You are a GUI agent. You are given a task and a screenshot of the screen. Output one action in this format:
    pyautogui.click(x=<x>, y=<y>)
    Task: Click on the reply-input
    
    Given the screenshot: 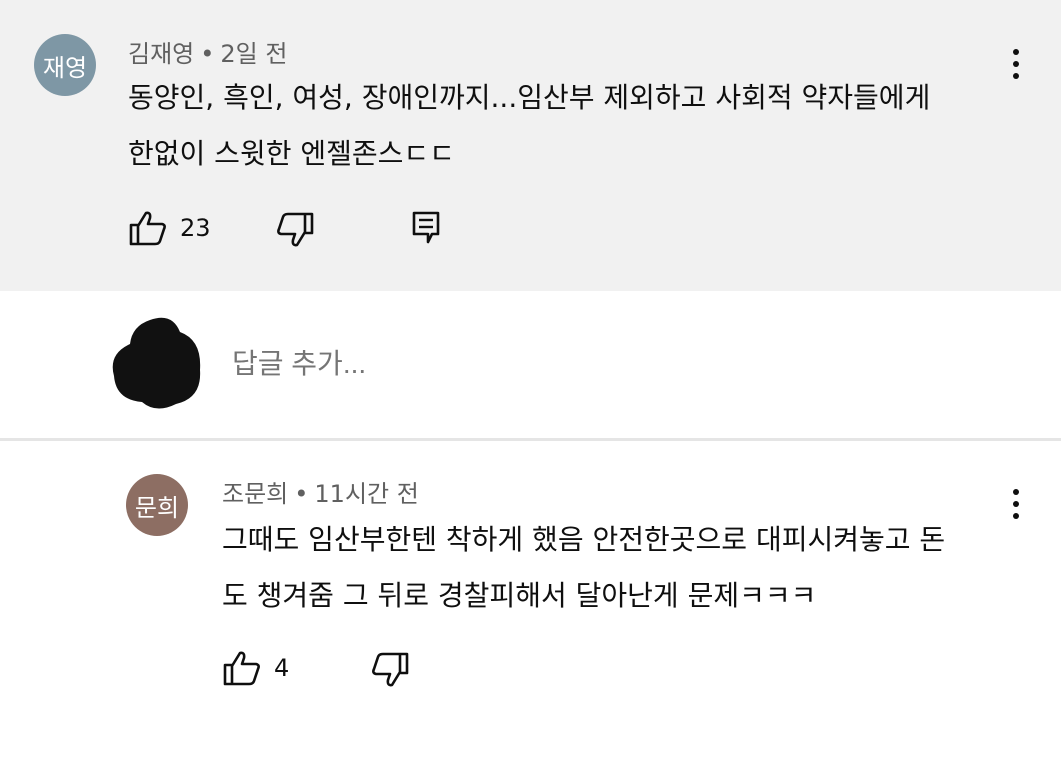 What is the action you would take?
    pyautogui.click(x=412, y=364)
    